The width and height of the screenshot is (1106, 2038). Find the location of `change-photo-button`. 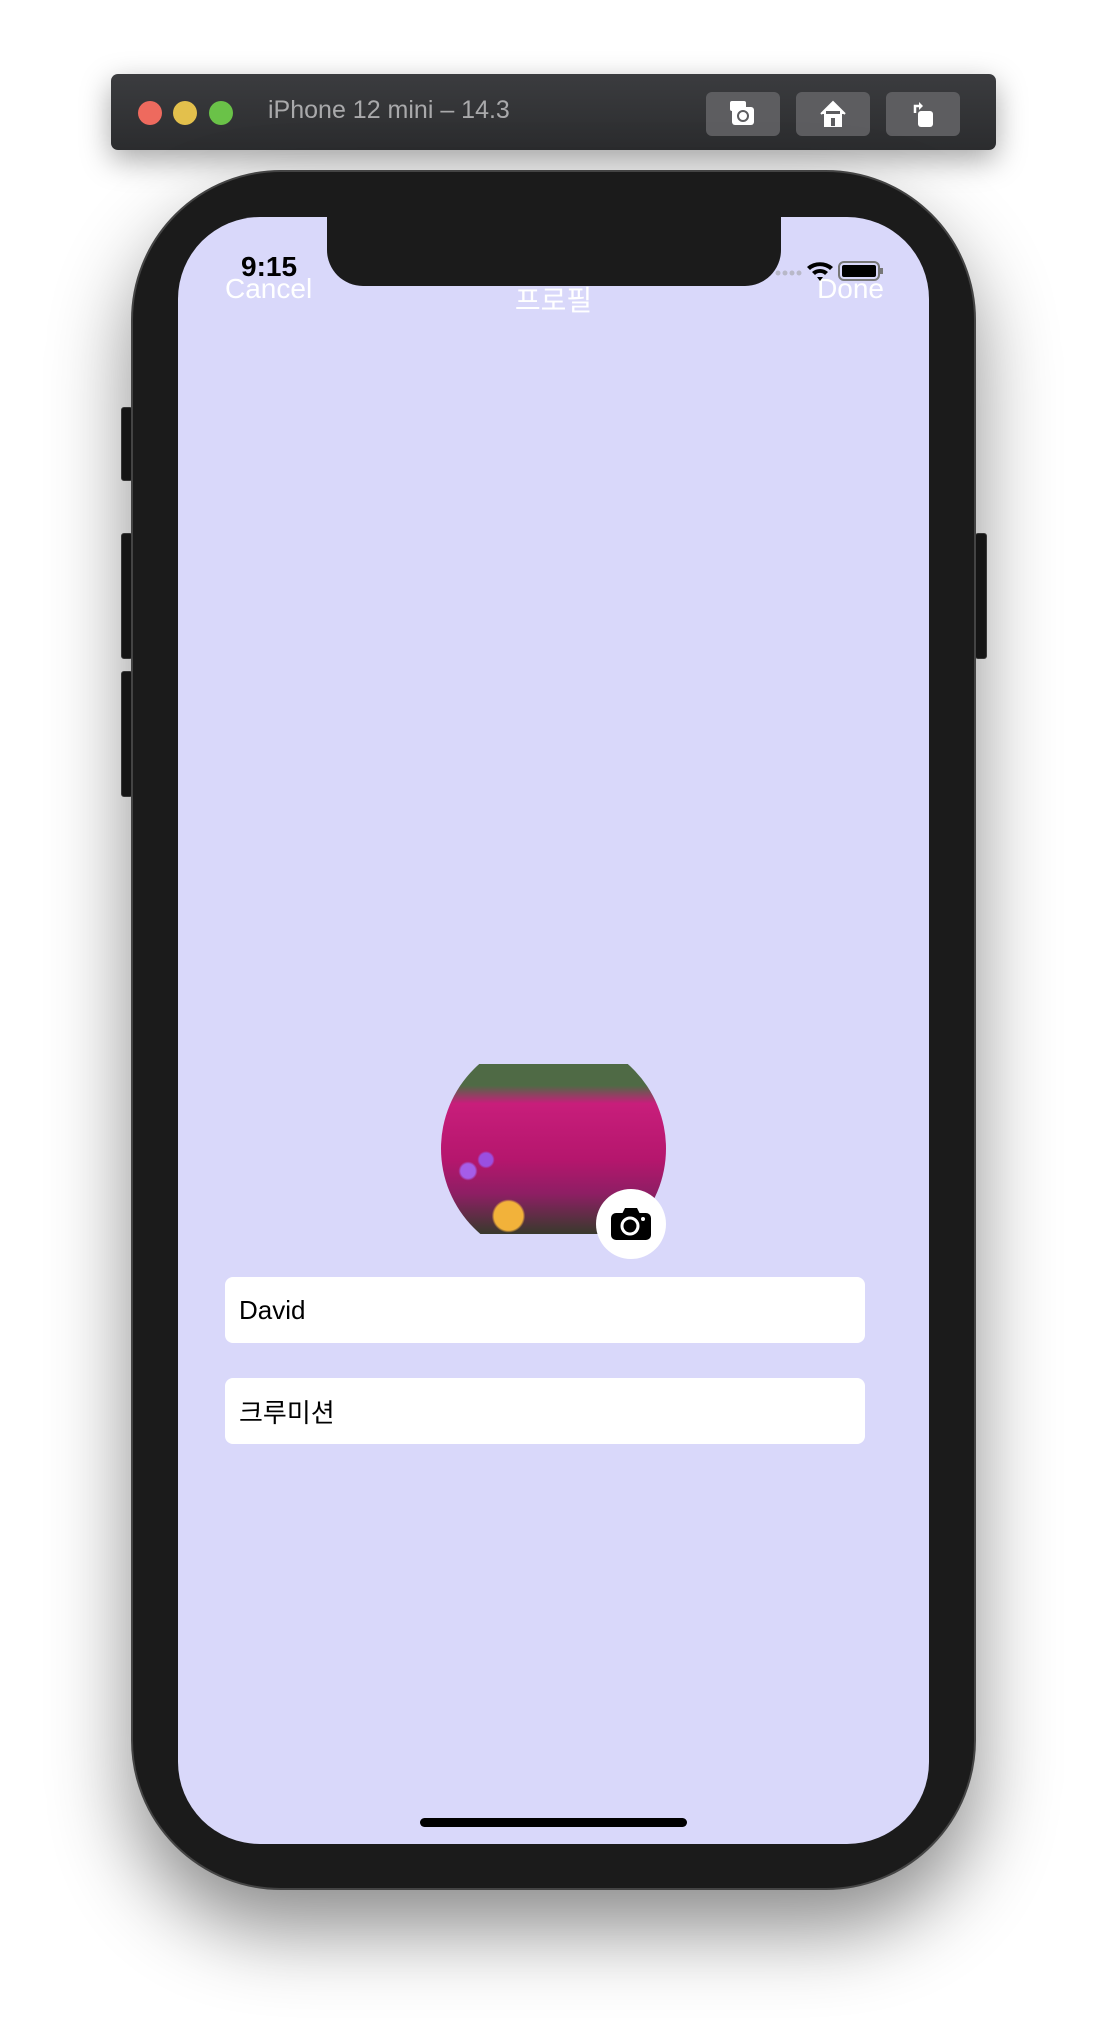

change-photo-button is located at coordinates (631, 1224).